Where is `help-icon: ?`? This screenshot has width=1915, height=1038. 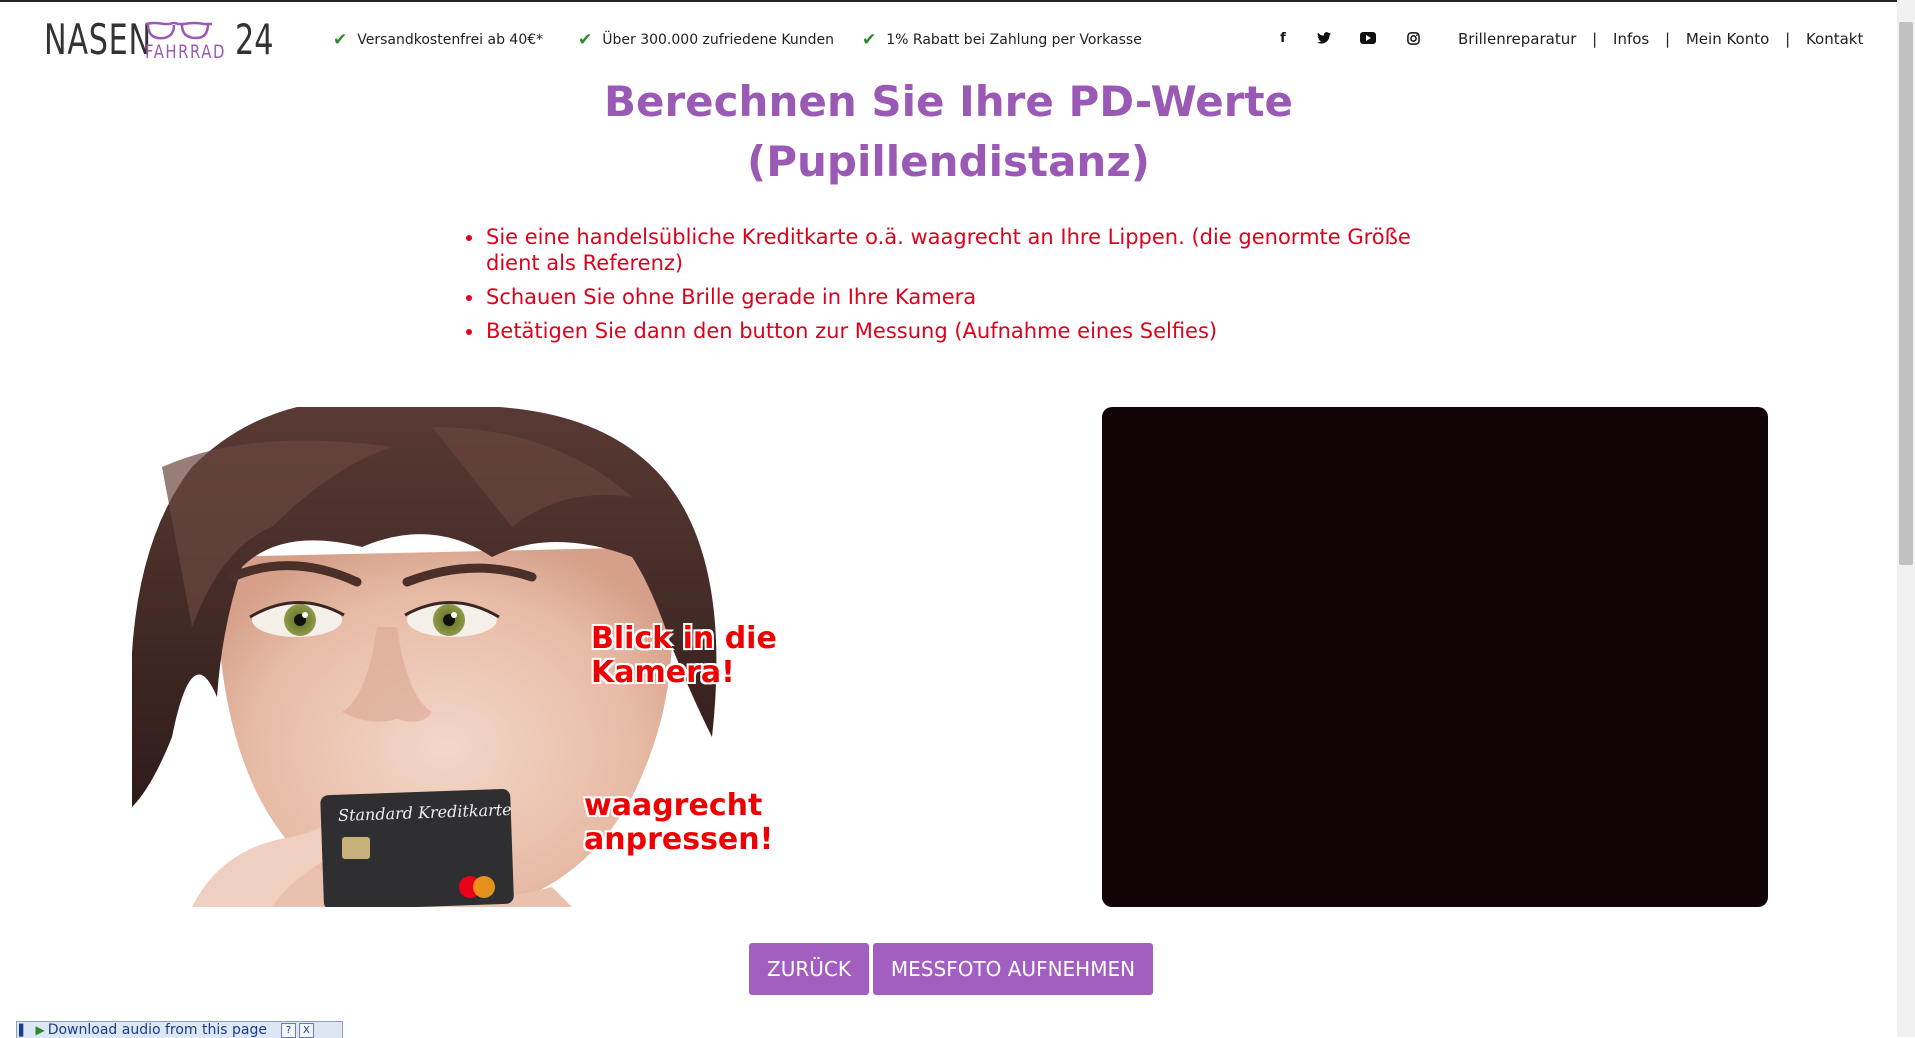
help-icon: ? is located at coordinates (288, 1030).